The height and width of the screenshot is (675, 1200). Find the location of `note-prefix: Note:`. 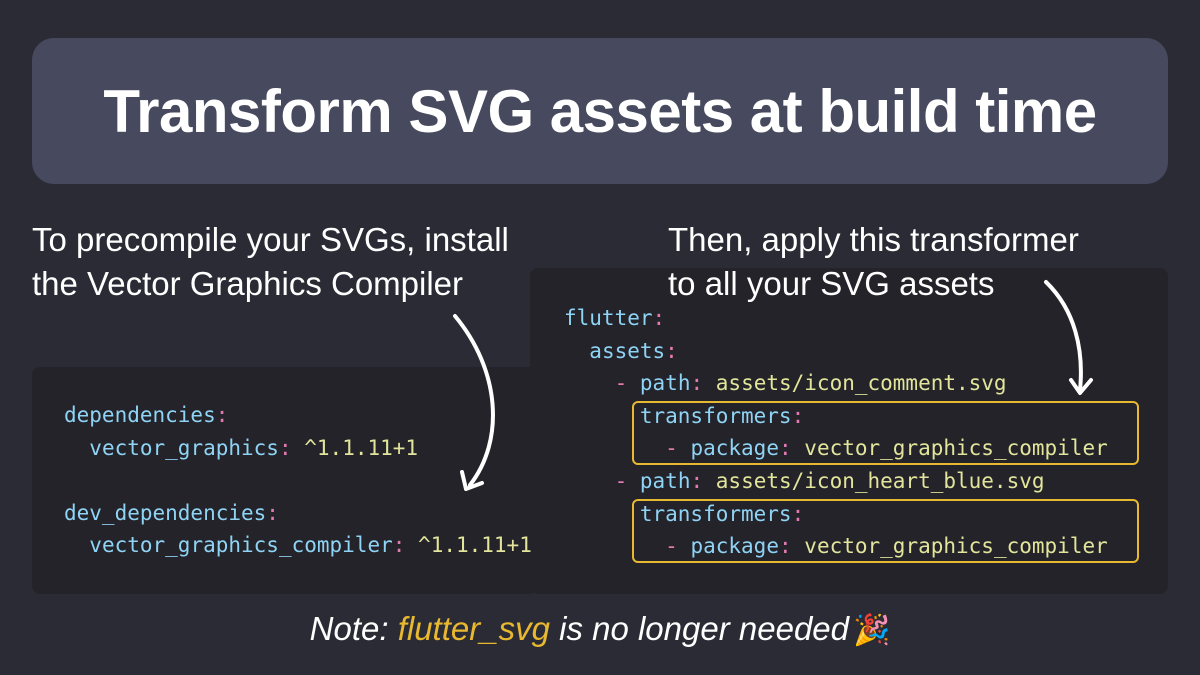

note-prefix: Note: is located at coordinates (353, 628).